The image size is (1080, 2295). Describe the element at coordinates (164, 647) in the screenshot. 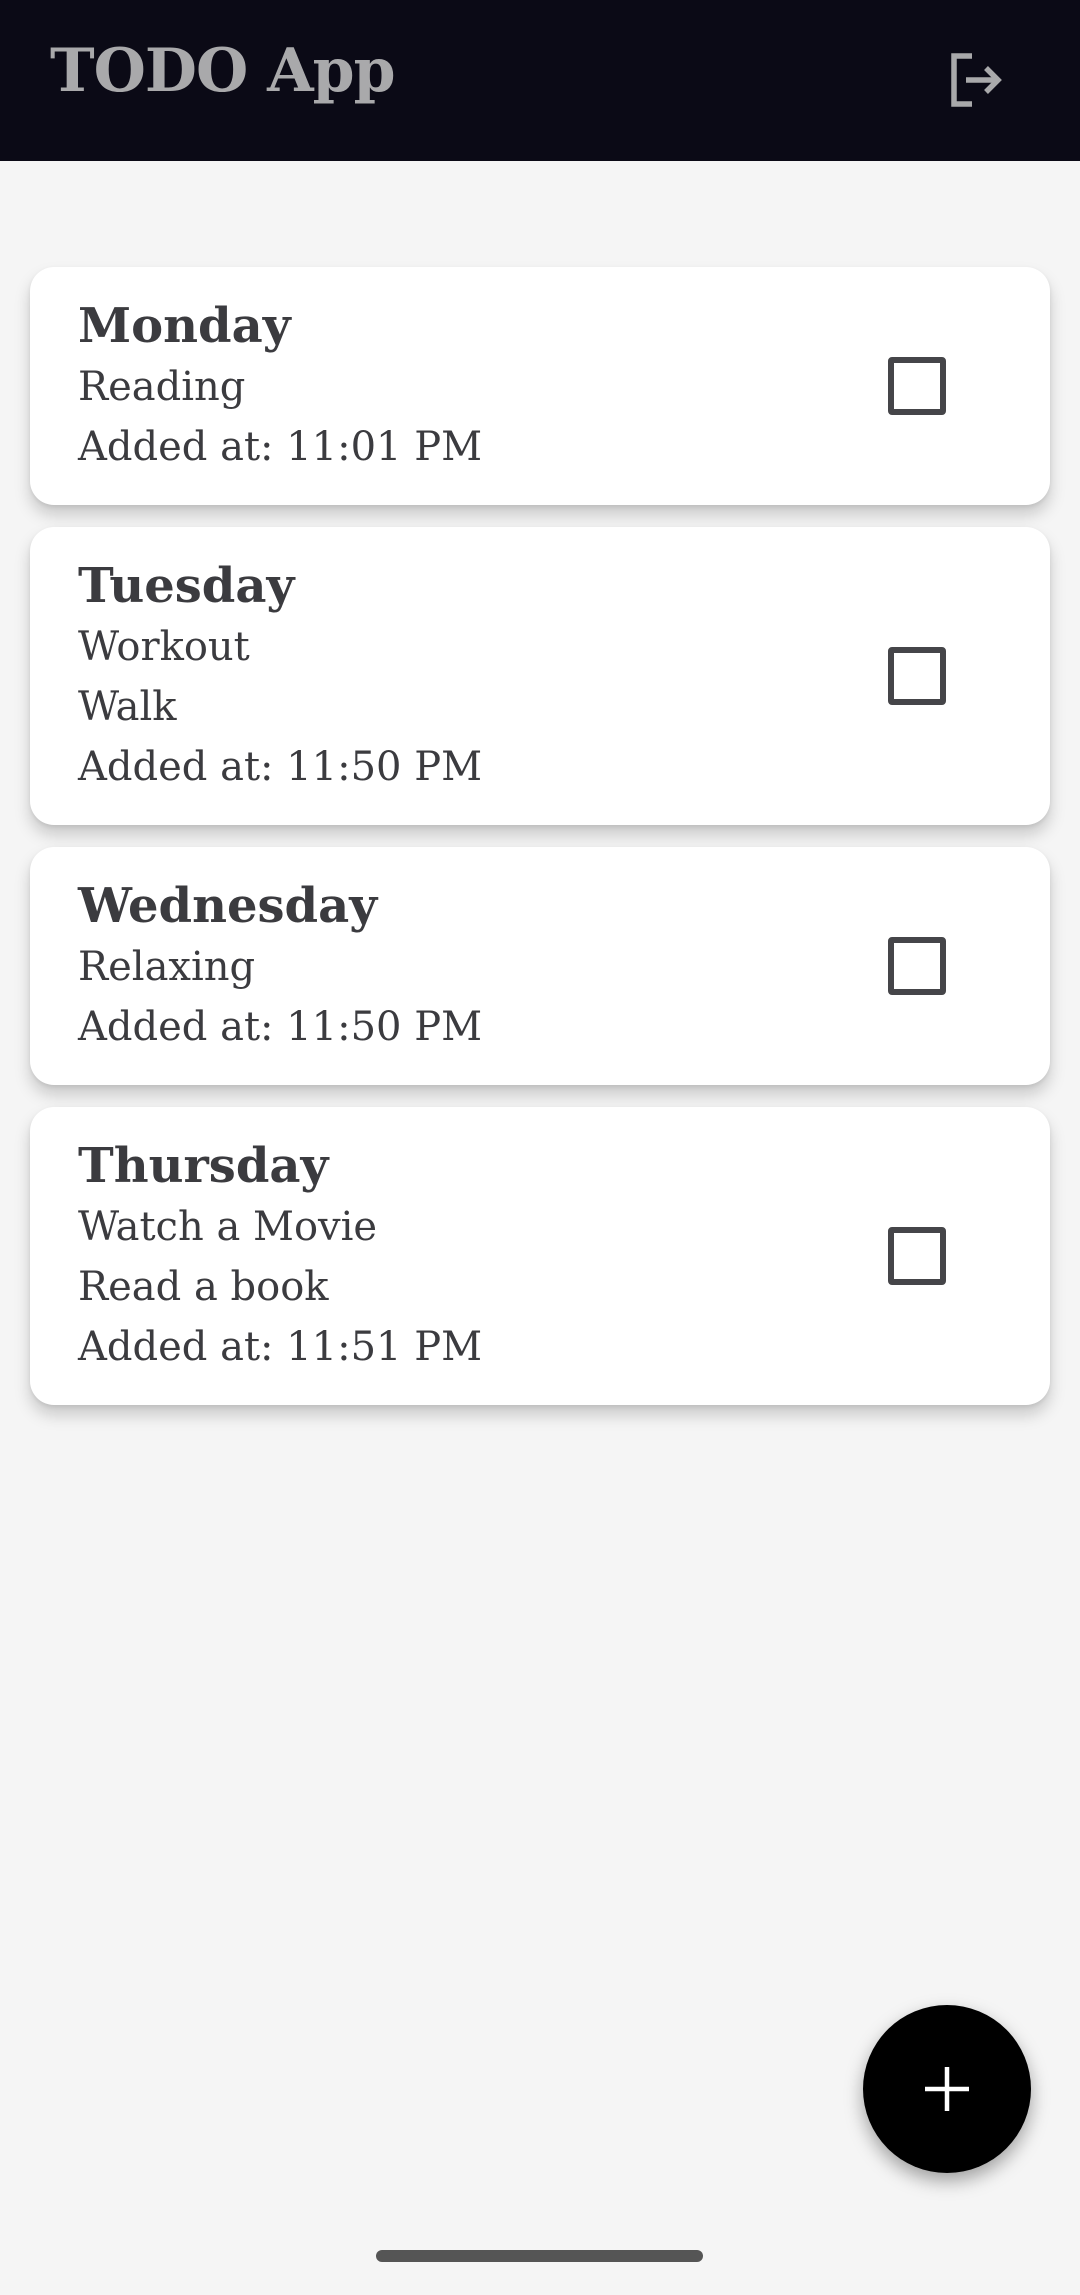

I see `todo-task: Workout` at that location.